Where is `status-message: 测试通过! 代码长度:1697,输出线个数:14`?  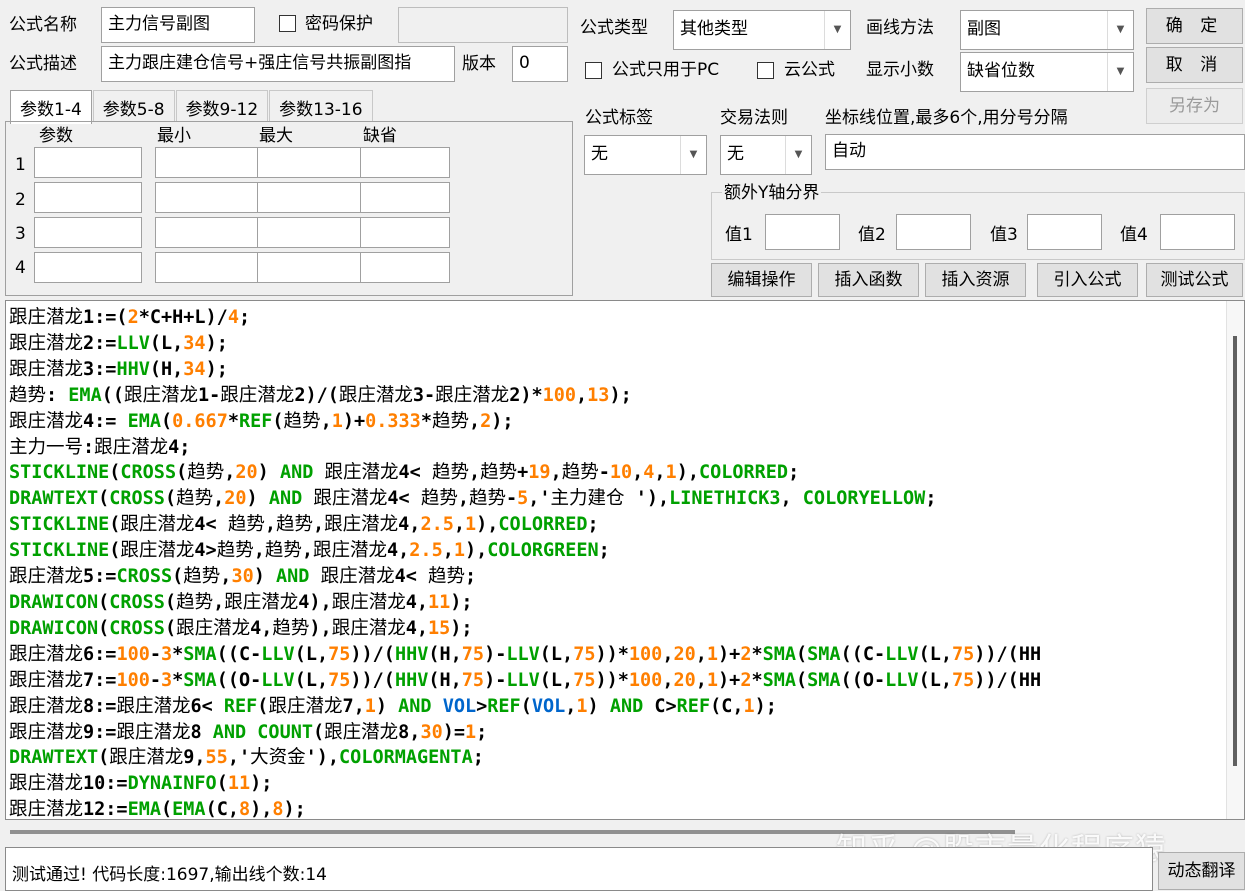
status-message: 测试通过! 代码长度:1697,输出线个数:14 is located at coordinates (579, 869).